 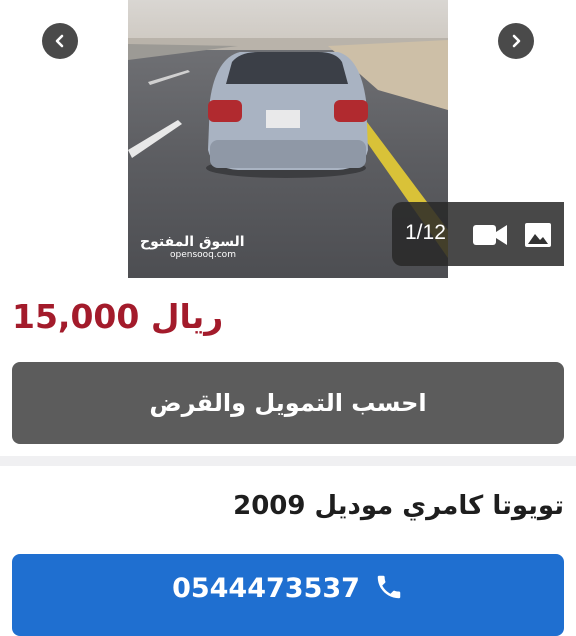 I want to click on video-camera-icon, so click(x=490, y=237).